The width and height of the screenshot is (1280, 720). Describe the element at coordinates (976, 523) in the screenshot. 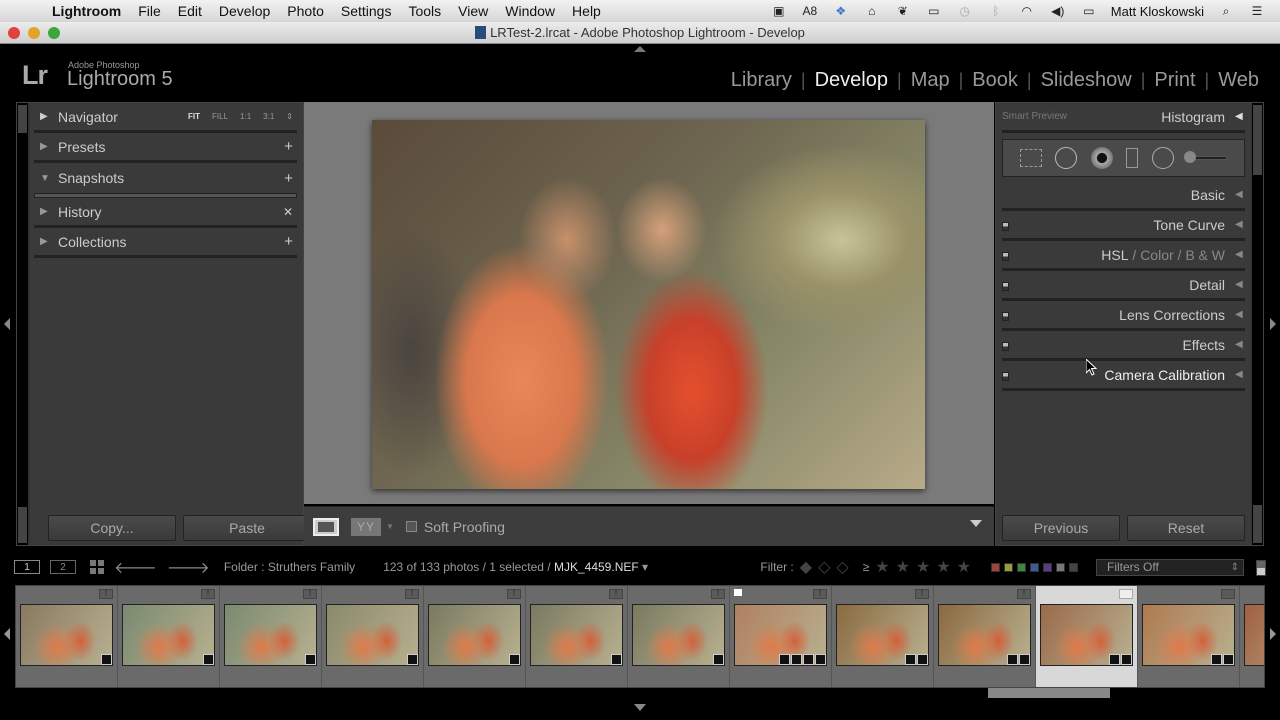

I see `toolbar-content-menu-icon` at that location.